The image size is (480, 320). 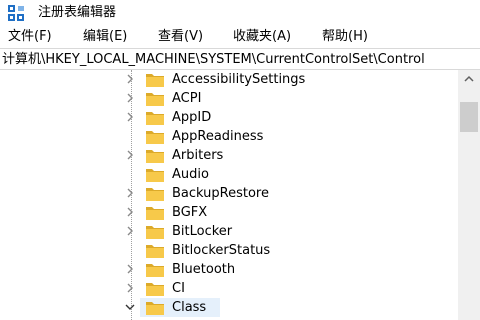 What do you see at coordinates (229, 212) in the screenshot?
I see `tree-item: BGFX` at bounding box center [229, 212].